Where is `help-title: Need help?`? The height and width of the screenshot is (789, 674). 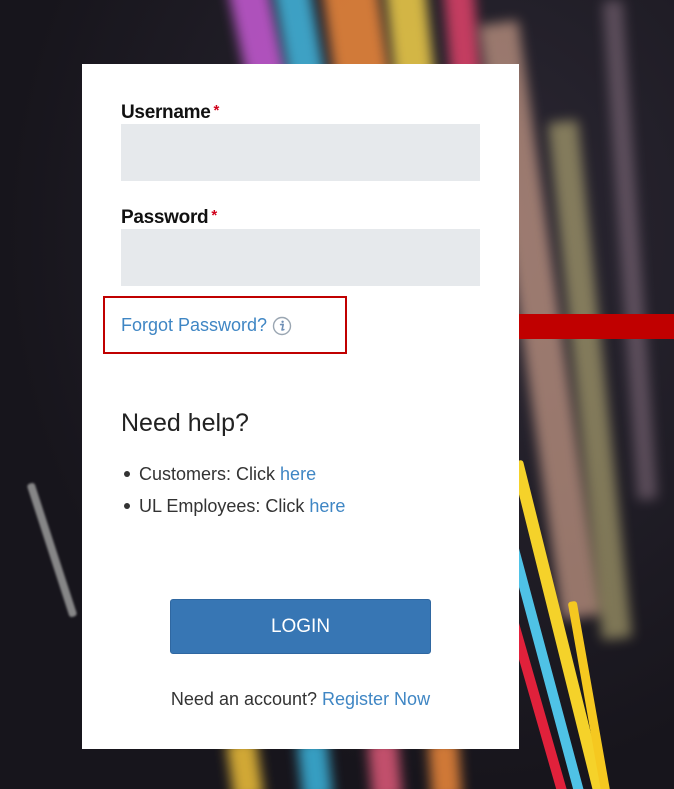
help-title: Need help? is located at coordinates (185, 423).